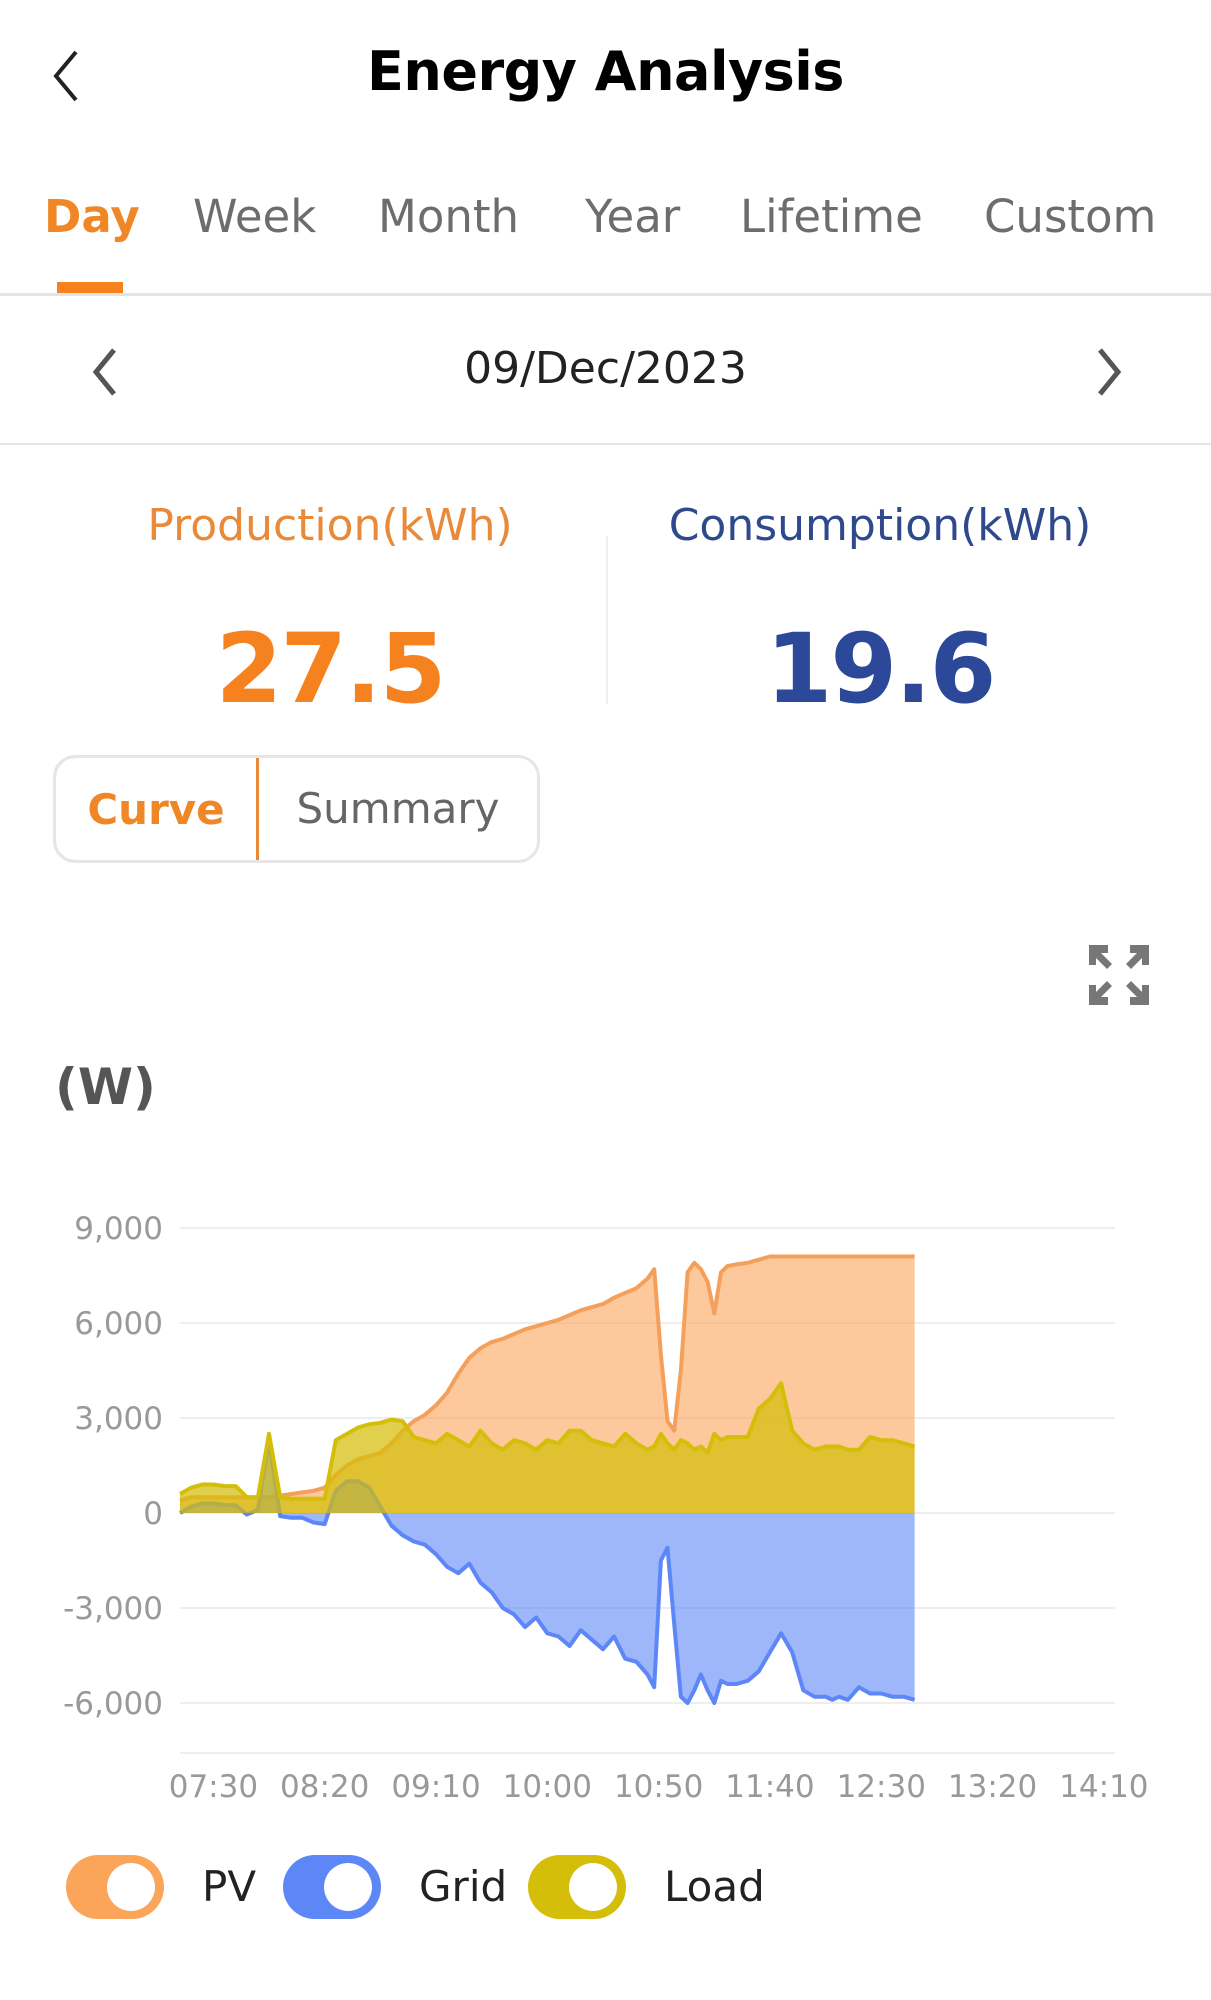 The height and width of the screenshot is (2000, 1211). What do you see at coordinates (831, 216) in the screenshot?
I see `tab-lifetime: Lifetime` at bounding box center [831, 216].